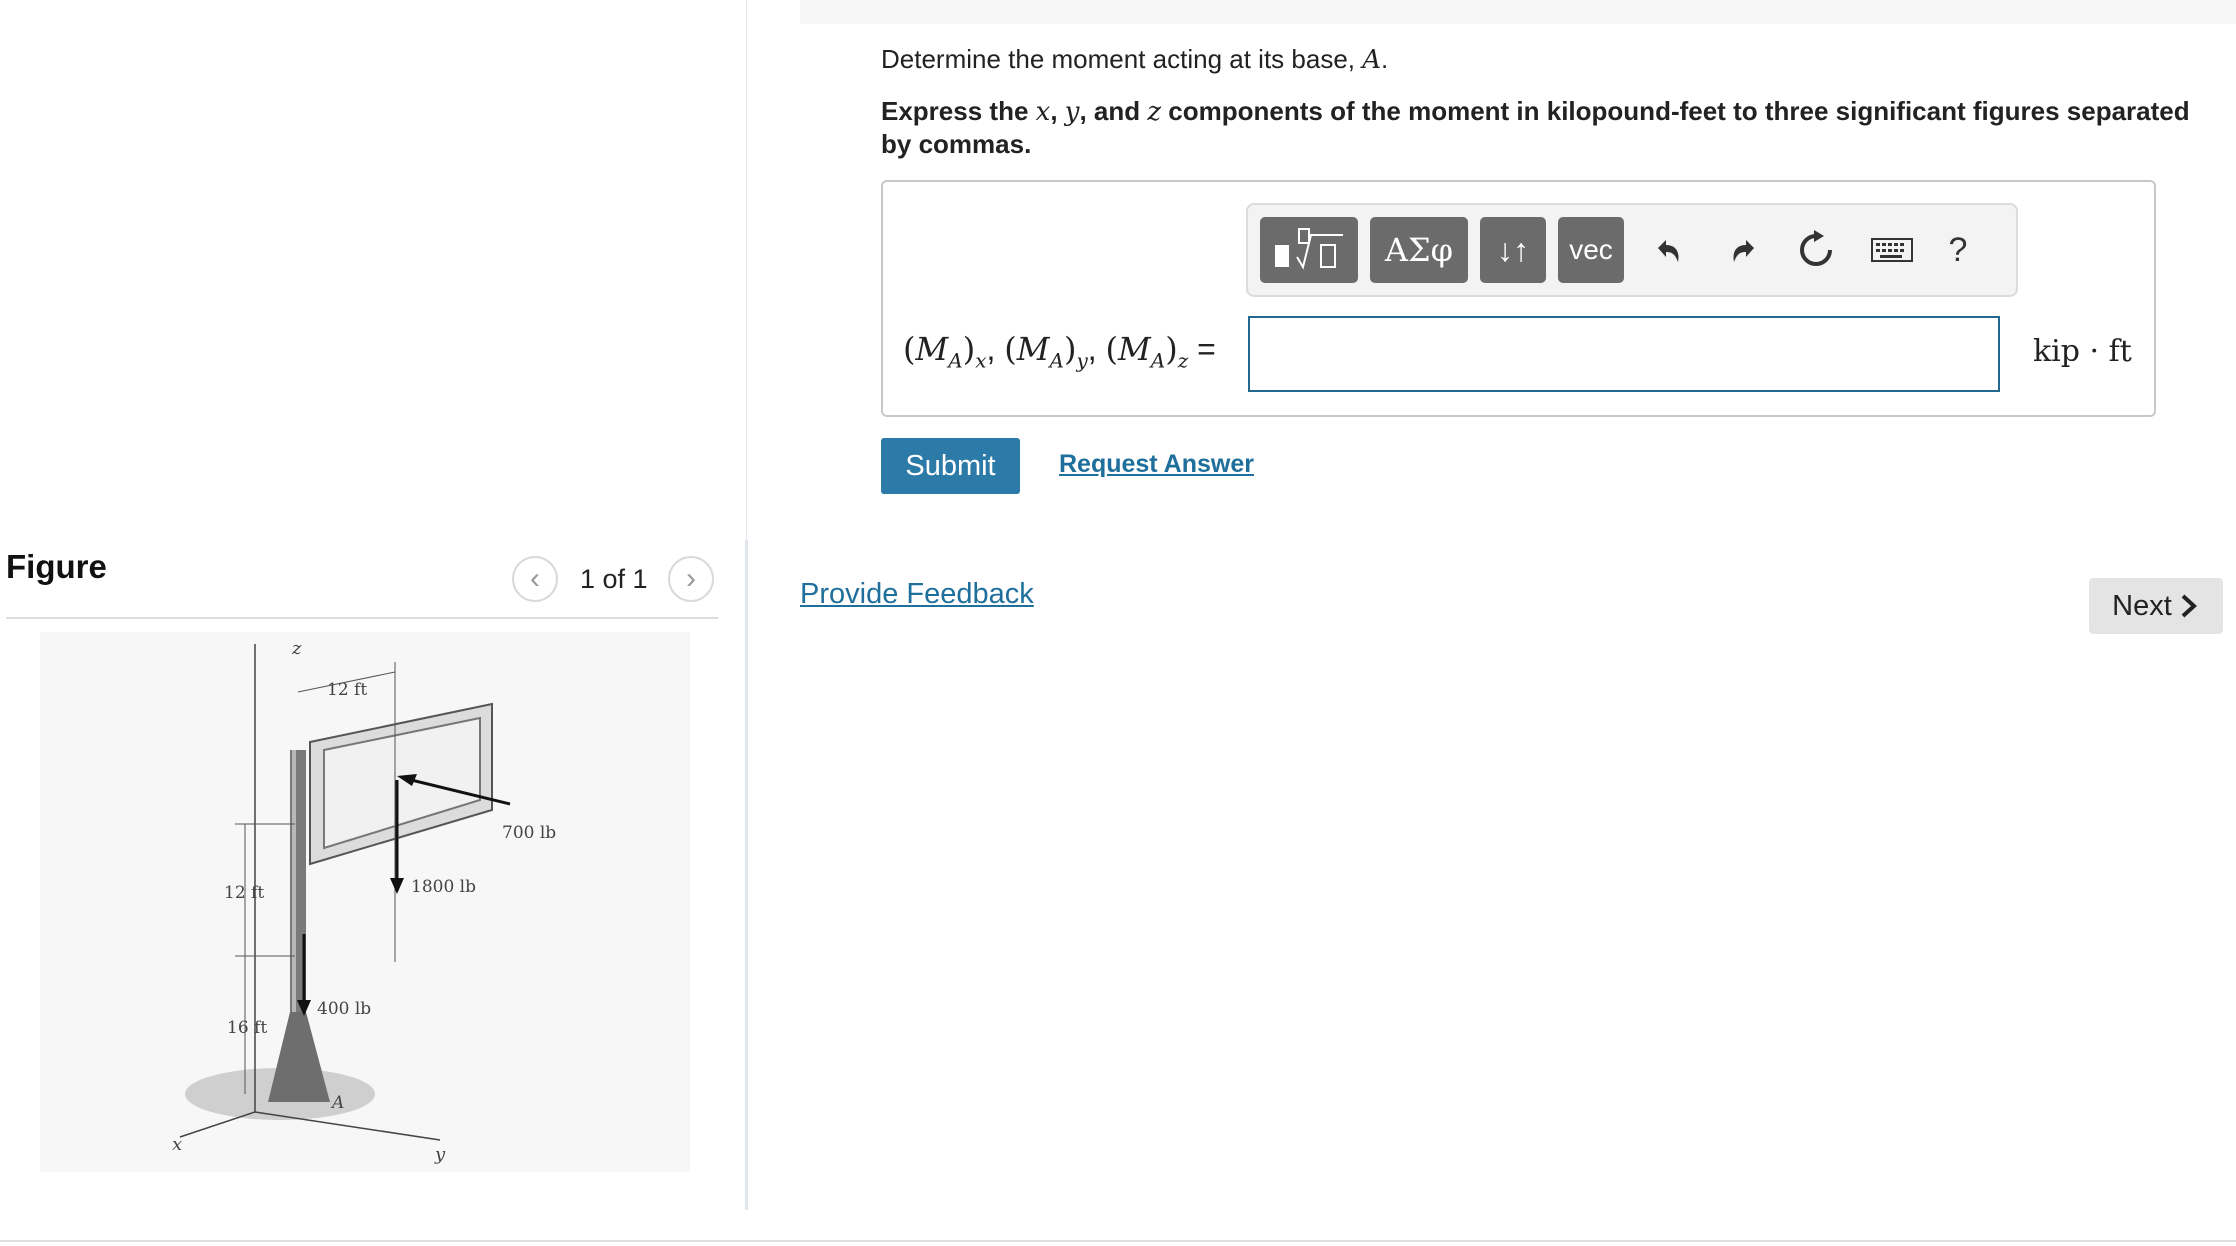 This screenshot has width=2236, height=1246. Describe the element at coordinates (1632, 250) in the screenshot. I see `math-toolbar: ΑΣφ ↓↑ vec ?` at that location.